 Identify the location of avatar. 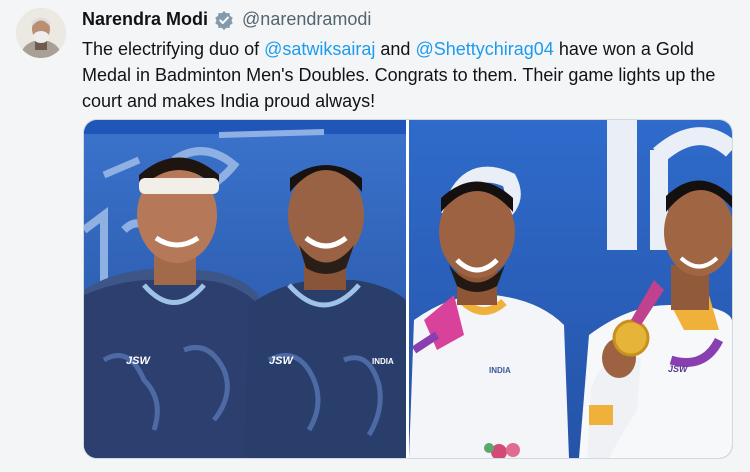
(41, 33).